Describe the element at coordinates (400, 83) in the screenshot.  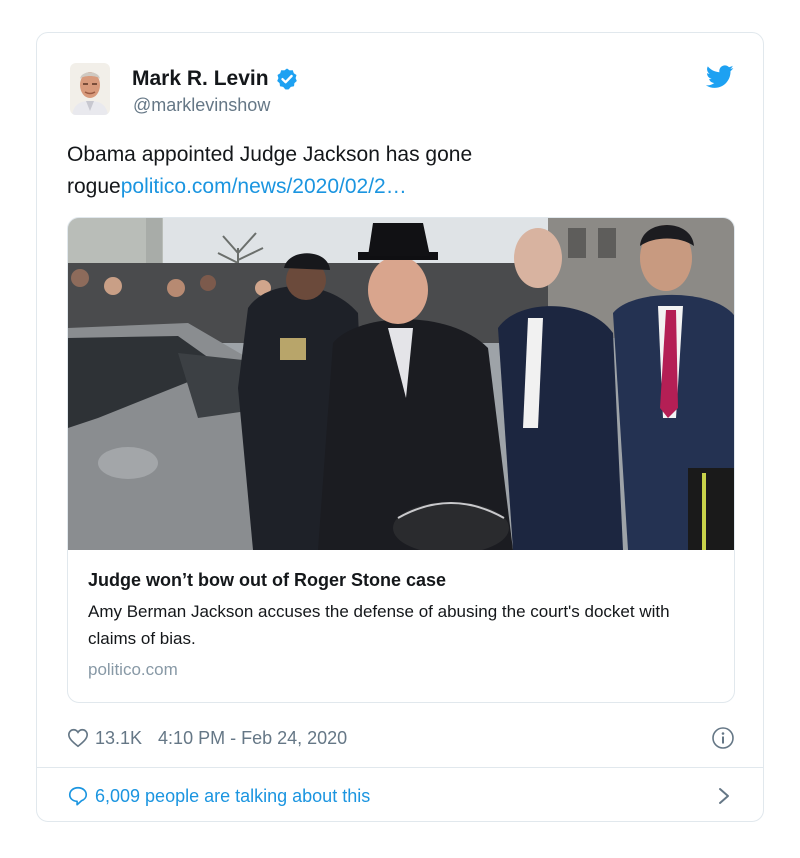
I see `tweet-header: Mark R. Levin @marklevinshow` at that location.